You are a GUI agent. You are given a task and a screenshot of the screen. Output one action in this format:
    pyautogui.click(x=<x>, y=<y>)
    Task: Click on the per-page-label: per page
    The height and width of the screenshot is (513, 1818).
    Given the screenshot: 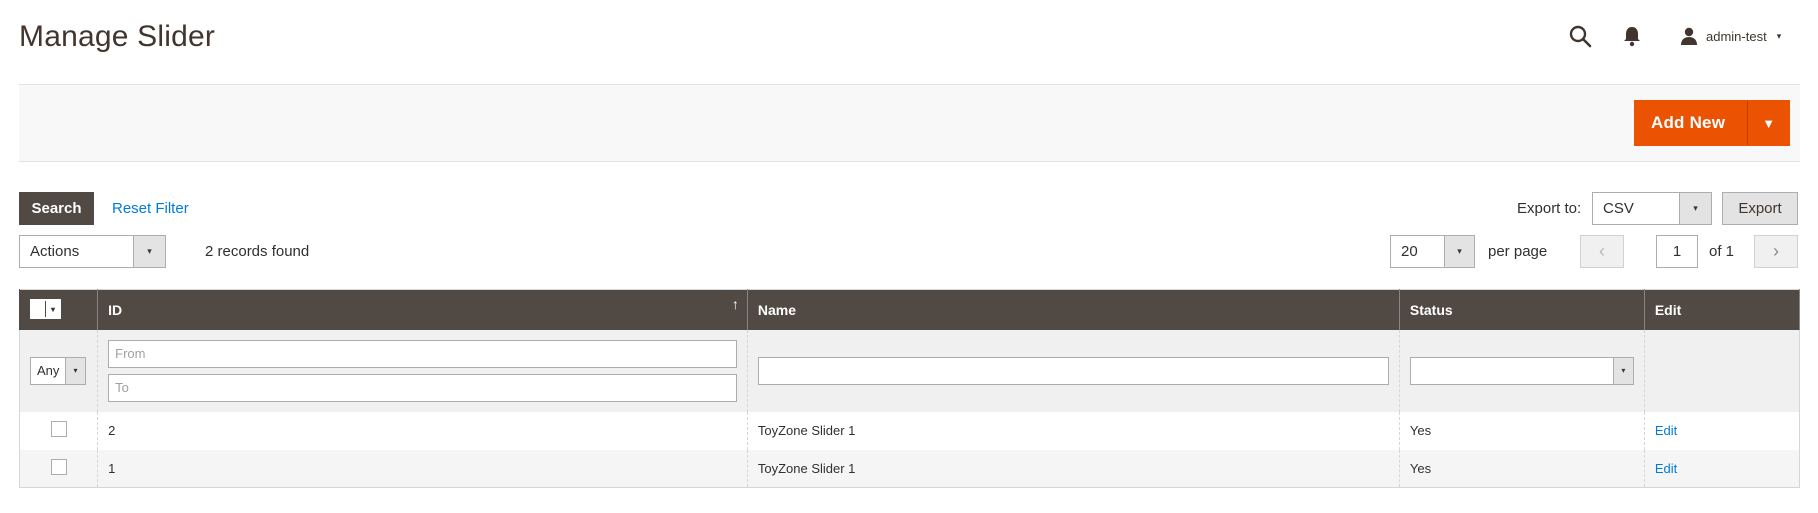 What is the action you would take?
    pyautogui.click(x=1518, y=251)
    